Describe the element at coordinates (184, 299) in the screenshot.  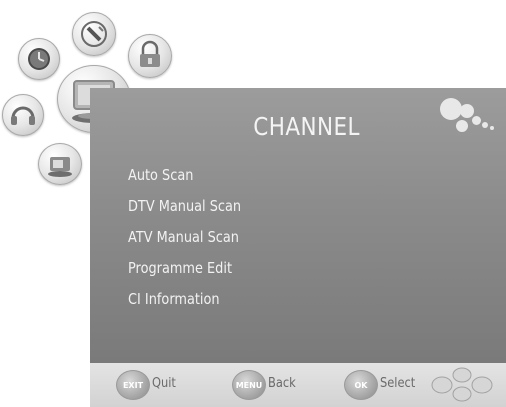
I see `menu-item-ci-information: CI Information` at that location.